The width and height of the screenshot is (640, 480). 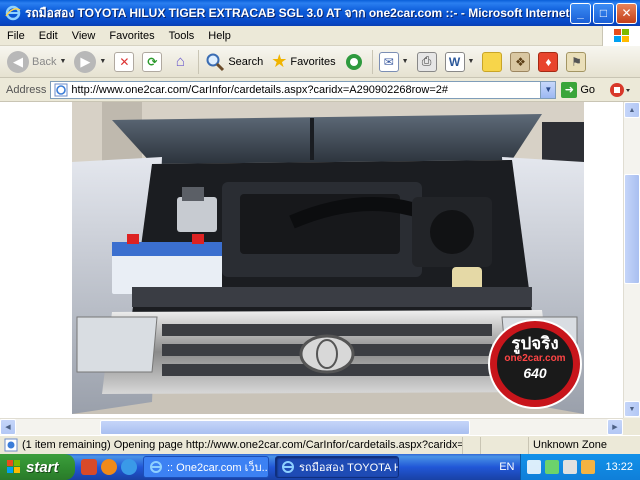 I want to click on stop-icon: ✕, so click(x=124, y=61).